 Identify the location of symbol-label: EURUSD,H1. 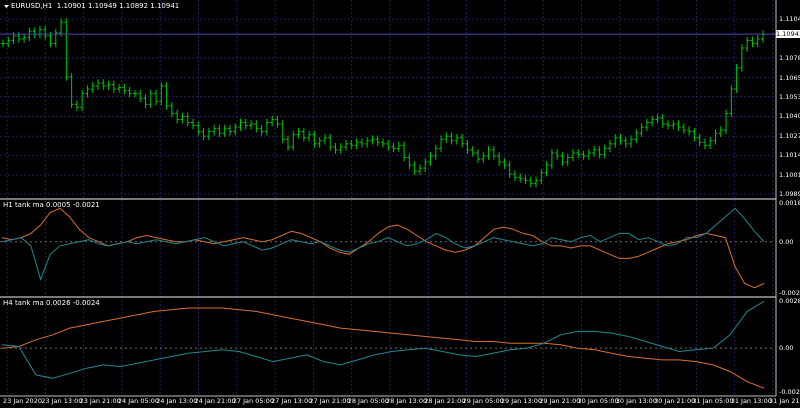
(32, 6).